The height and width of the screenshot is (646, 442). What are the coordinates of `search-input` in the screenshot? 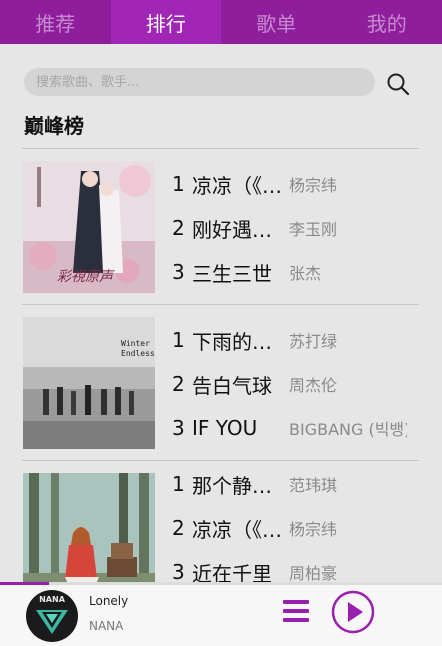 It's located at (199, 82).